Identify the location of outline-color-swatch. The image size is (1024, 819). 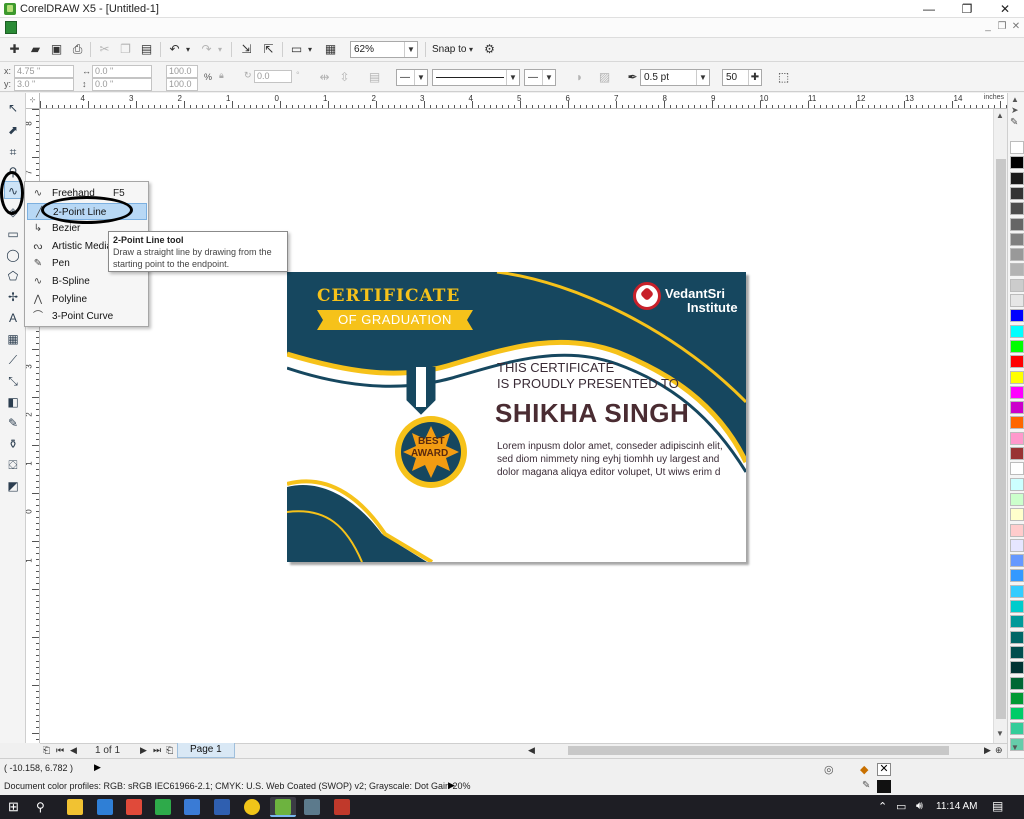
(884, 786).